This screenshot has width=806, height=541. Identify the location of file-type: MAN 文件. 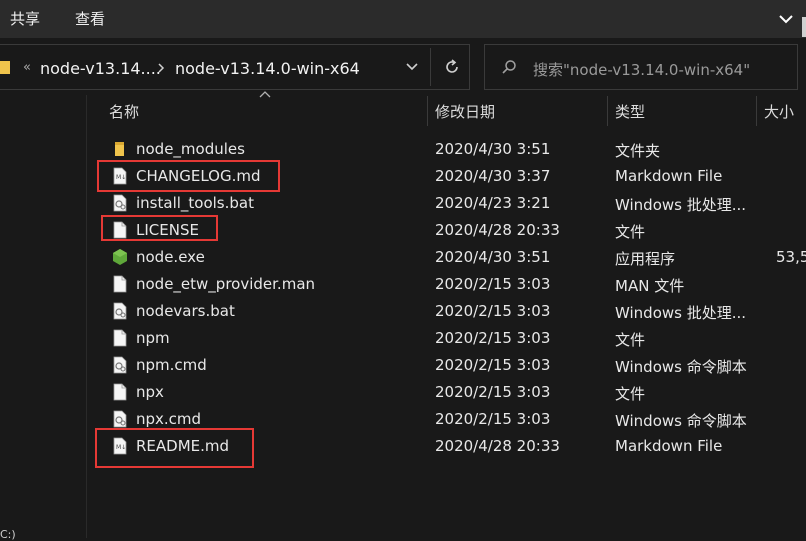
(650, 286).